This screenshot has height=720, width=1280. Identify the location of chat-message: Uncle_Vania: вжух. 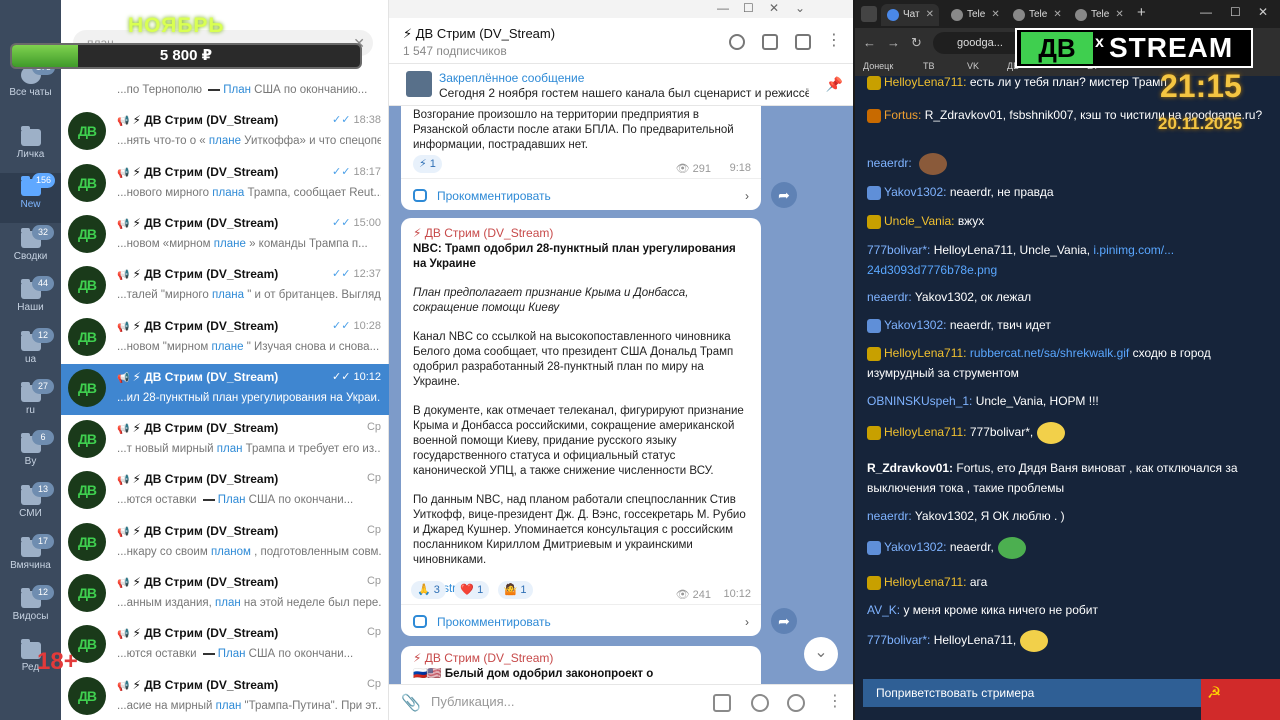
(1067, 221).